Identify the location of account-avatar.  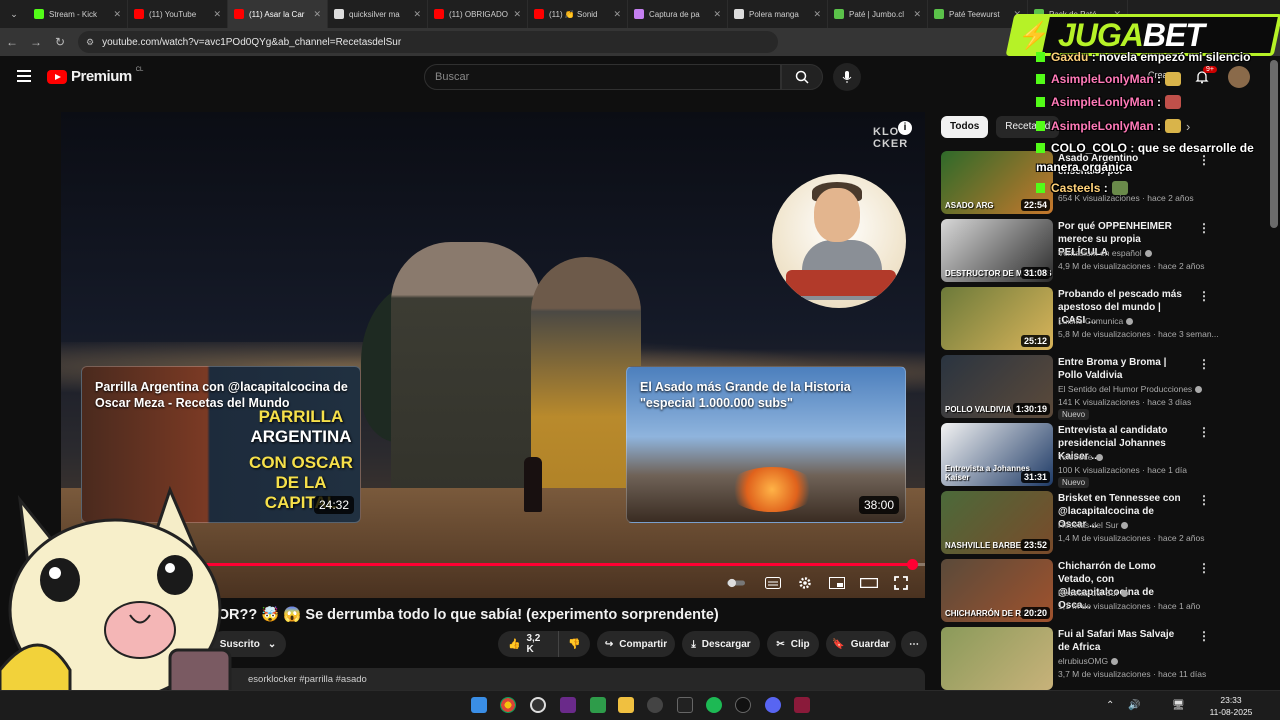
(1239, 77).